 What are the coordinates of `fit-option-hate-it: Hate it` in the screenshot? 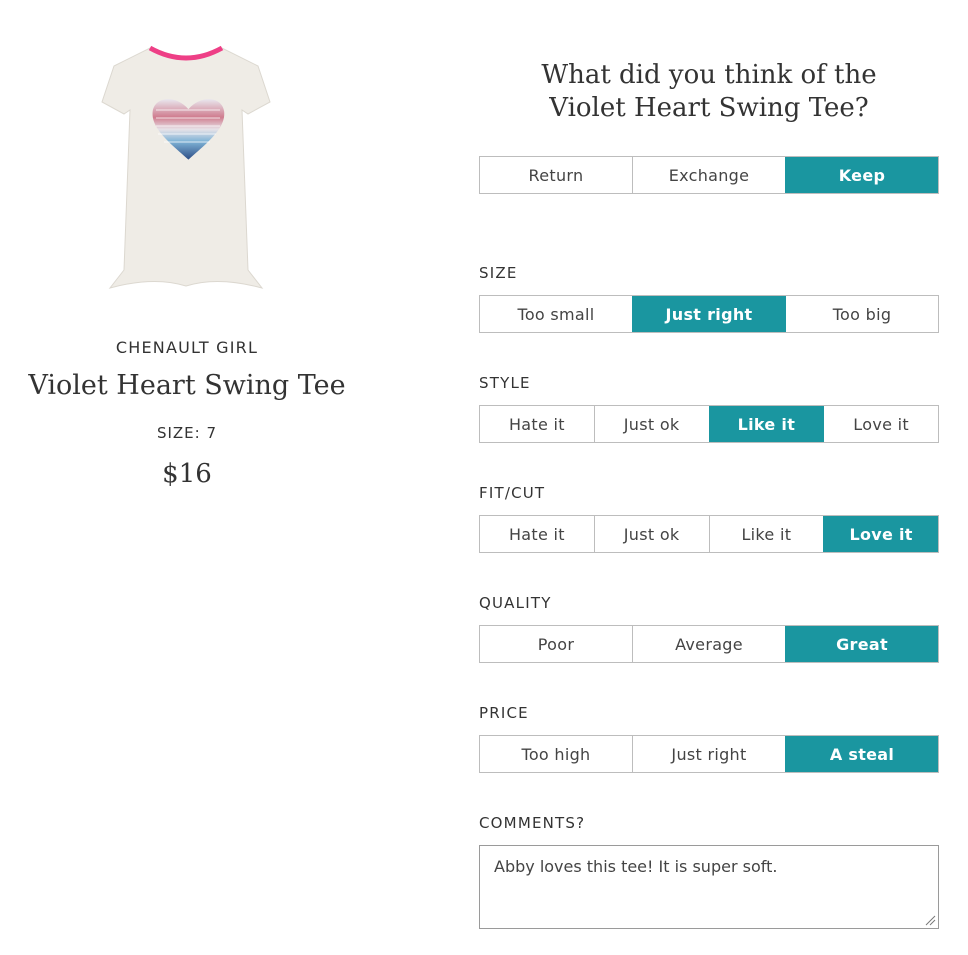 It's located at (537, 534).